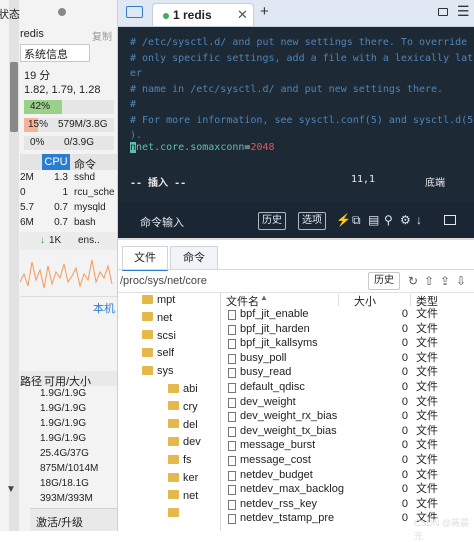 The height and width of the screenshot is (542, 474). I want to click on file-row: default_qdisc 0 文件, so click(347, 387).